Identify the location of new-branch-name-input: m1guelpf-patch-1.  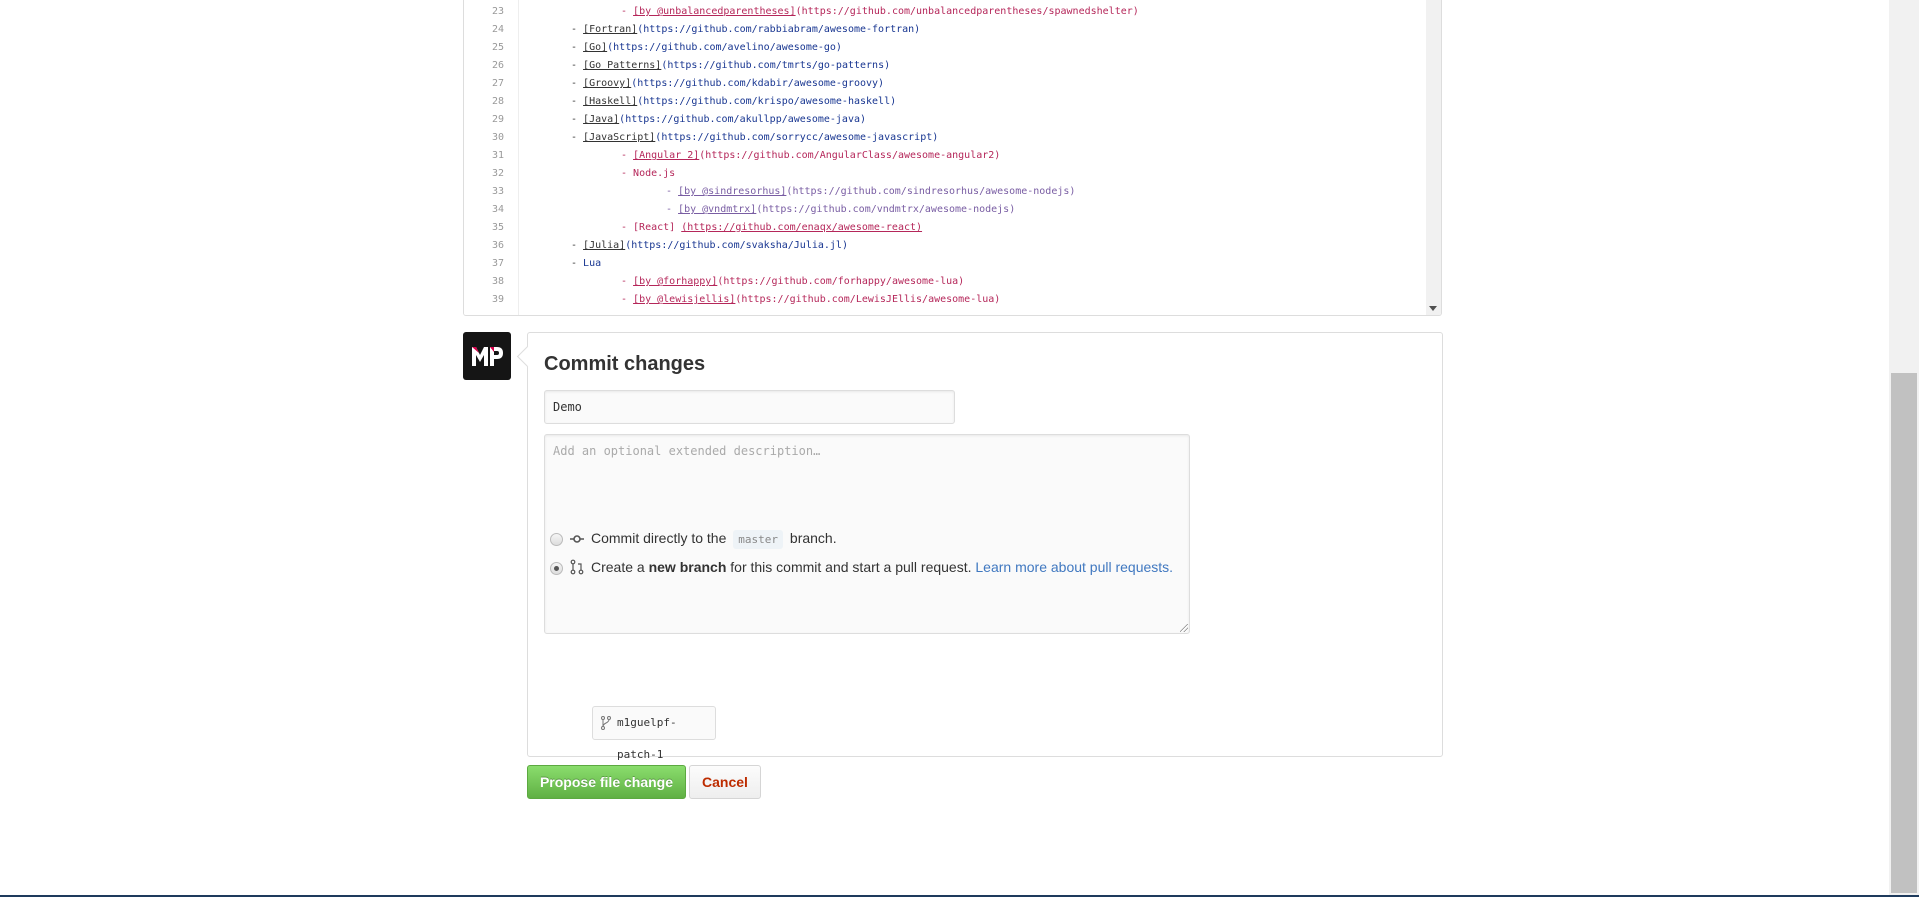
(654, 733).